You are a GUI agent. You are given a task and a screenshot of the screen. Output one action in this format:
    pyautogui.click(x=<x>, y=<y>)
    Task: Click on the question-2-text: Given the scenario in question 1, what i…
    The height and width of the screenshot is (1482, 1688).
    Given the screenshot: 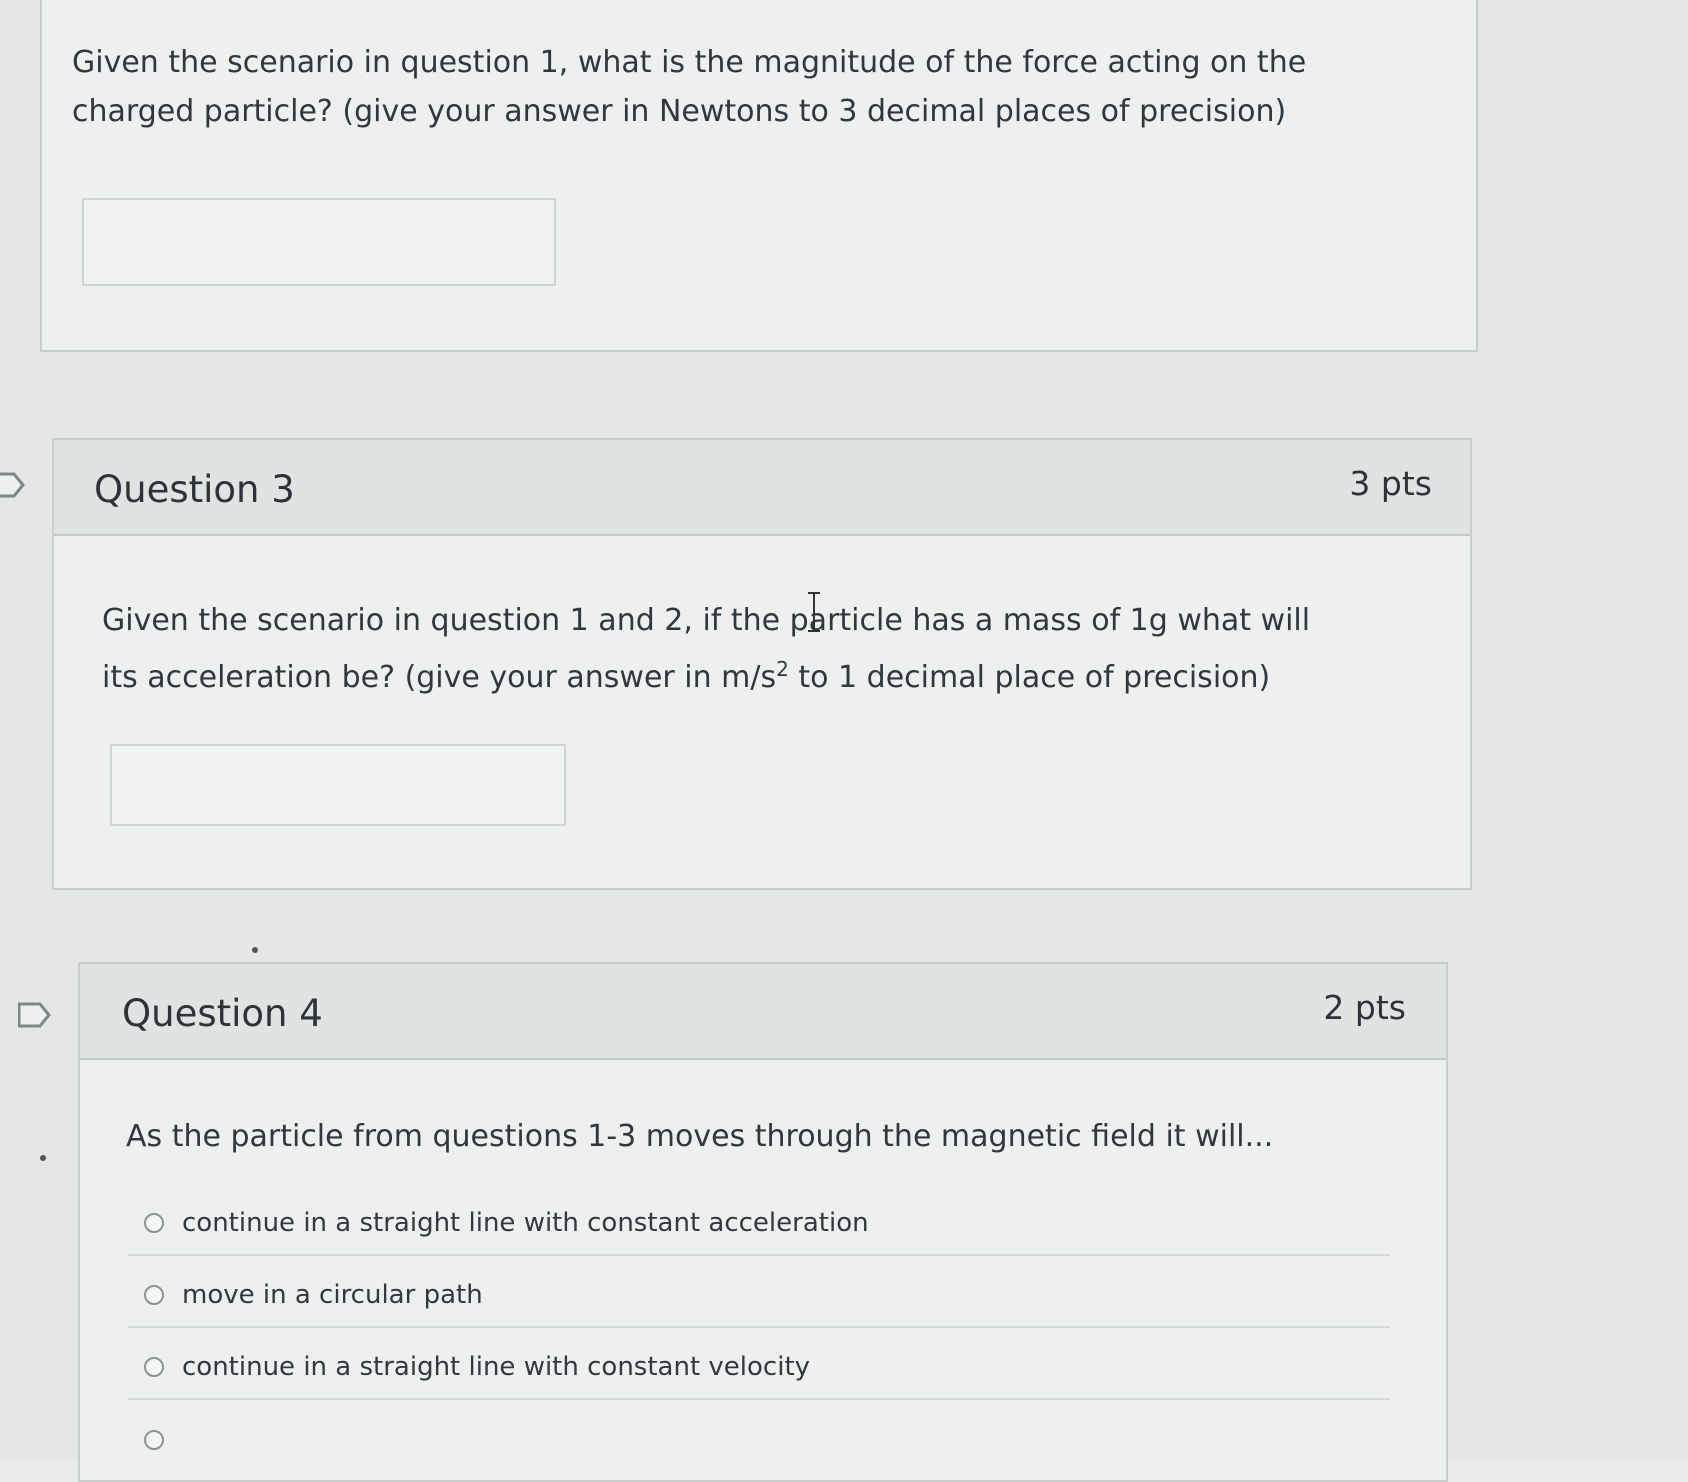 What is the action you would take?
    pyautogui.click(x=689, y=87)
    